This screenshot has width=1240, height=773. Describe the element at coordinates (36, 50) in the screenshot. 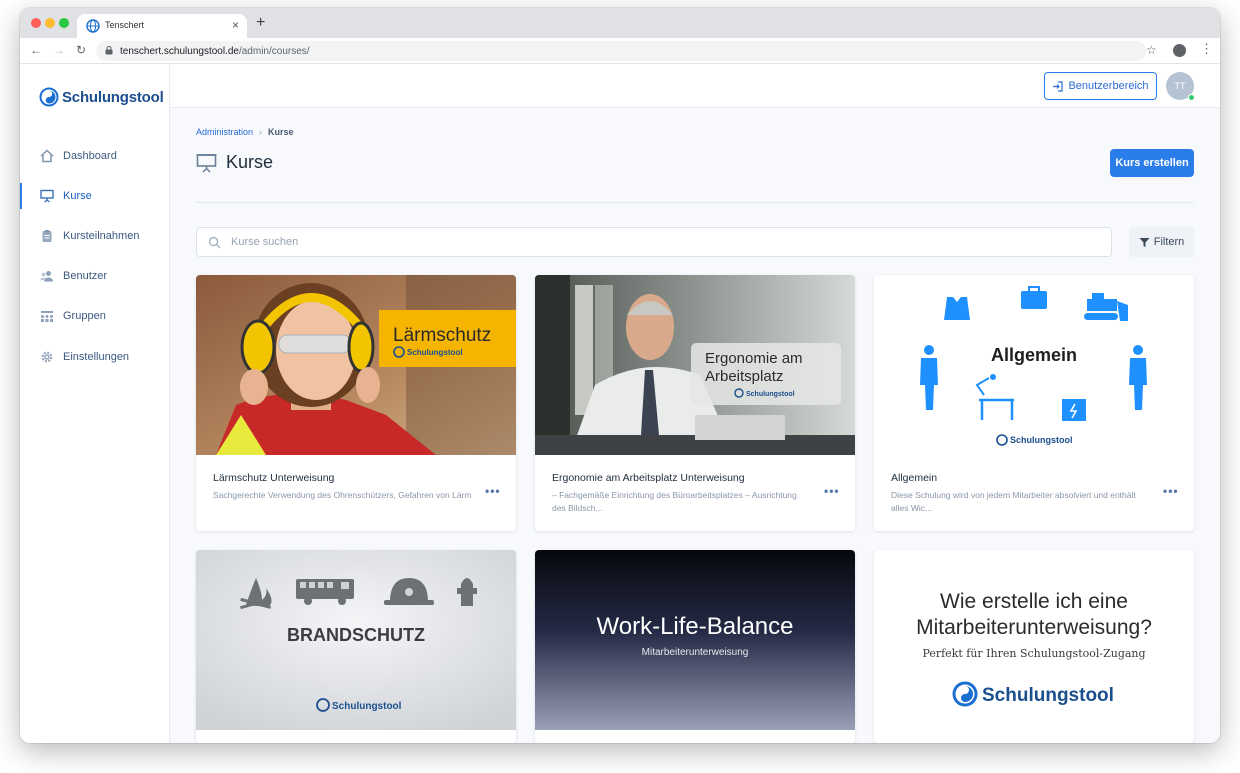

I see `back-icon: ←` at that location.